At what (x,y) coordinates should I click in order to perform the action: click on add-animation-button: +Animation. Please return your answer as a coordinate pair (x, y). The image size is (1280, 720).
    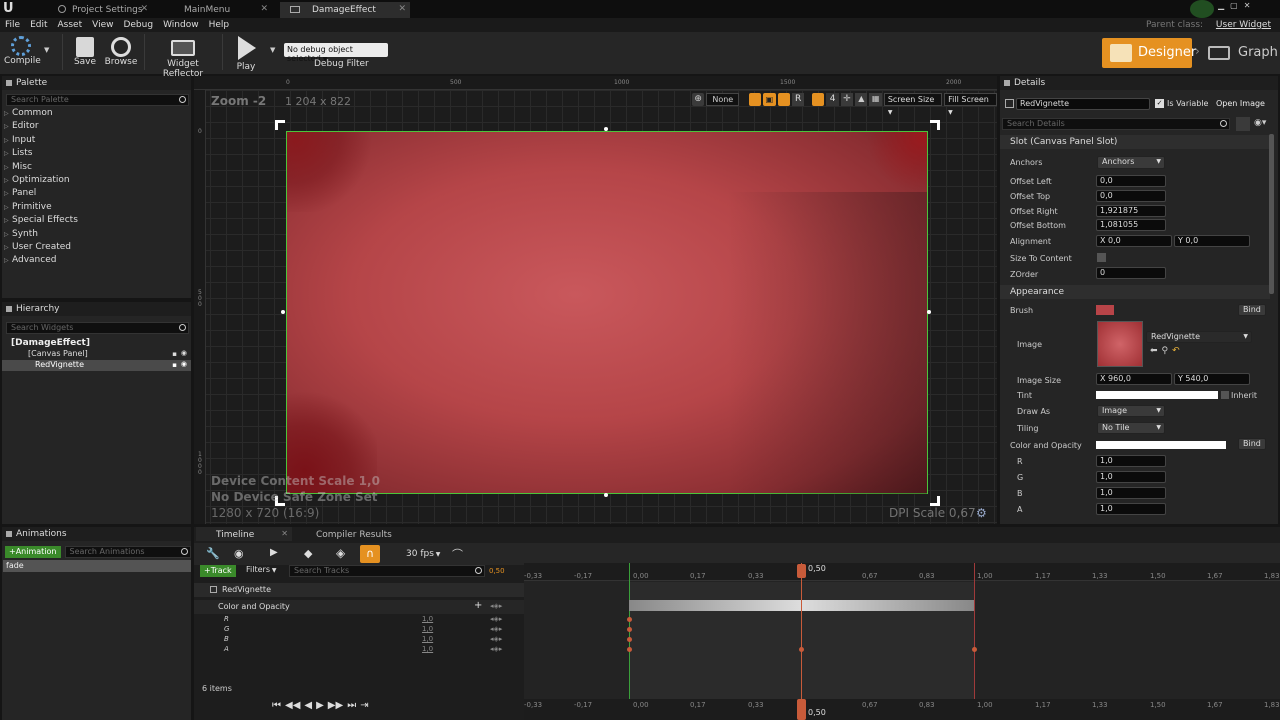
    Looking at the image, I should click on (33, 552).